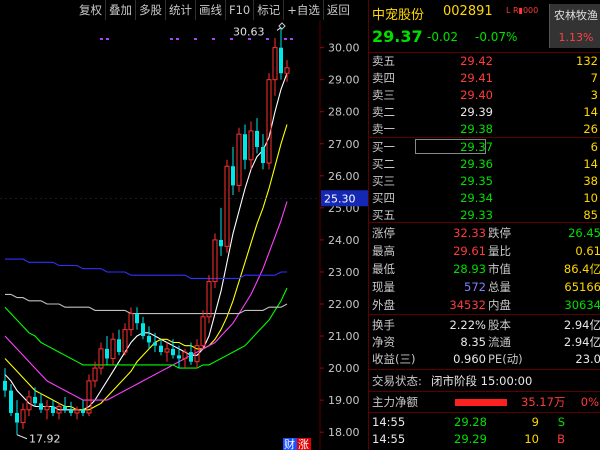 The image size is (600, 450). Describe the element at coordinates (429, 287) in the screenshot. I see `stat-left: 现量 572` at that location.